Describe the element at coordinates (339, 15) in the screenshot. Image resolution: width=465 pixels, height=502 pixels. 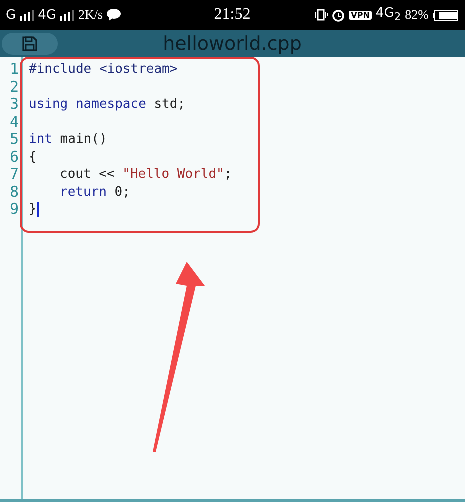
I see `alarm-icon` at that location.